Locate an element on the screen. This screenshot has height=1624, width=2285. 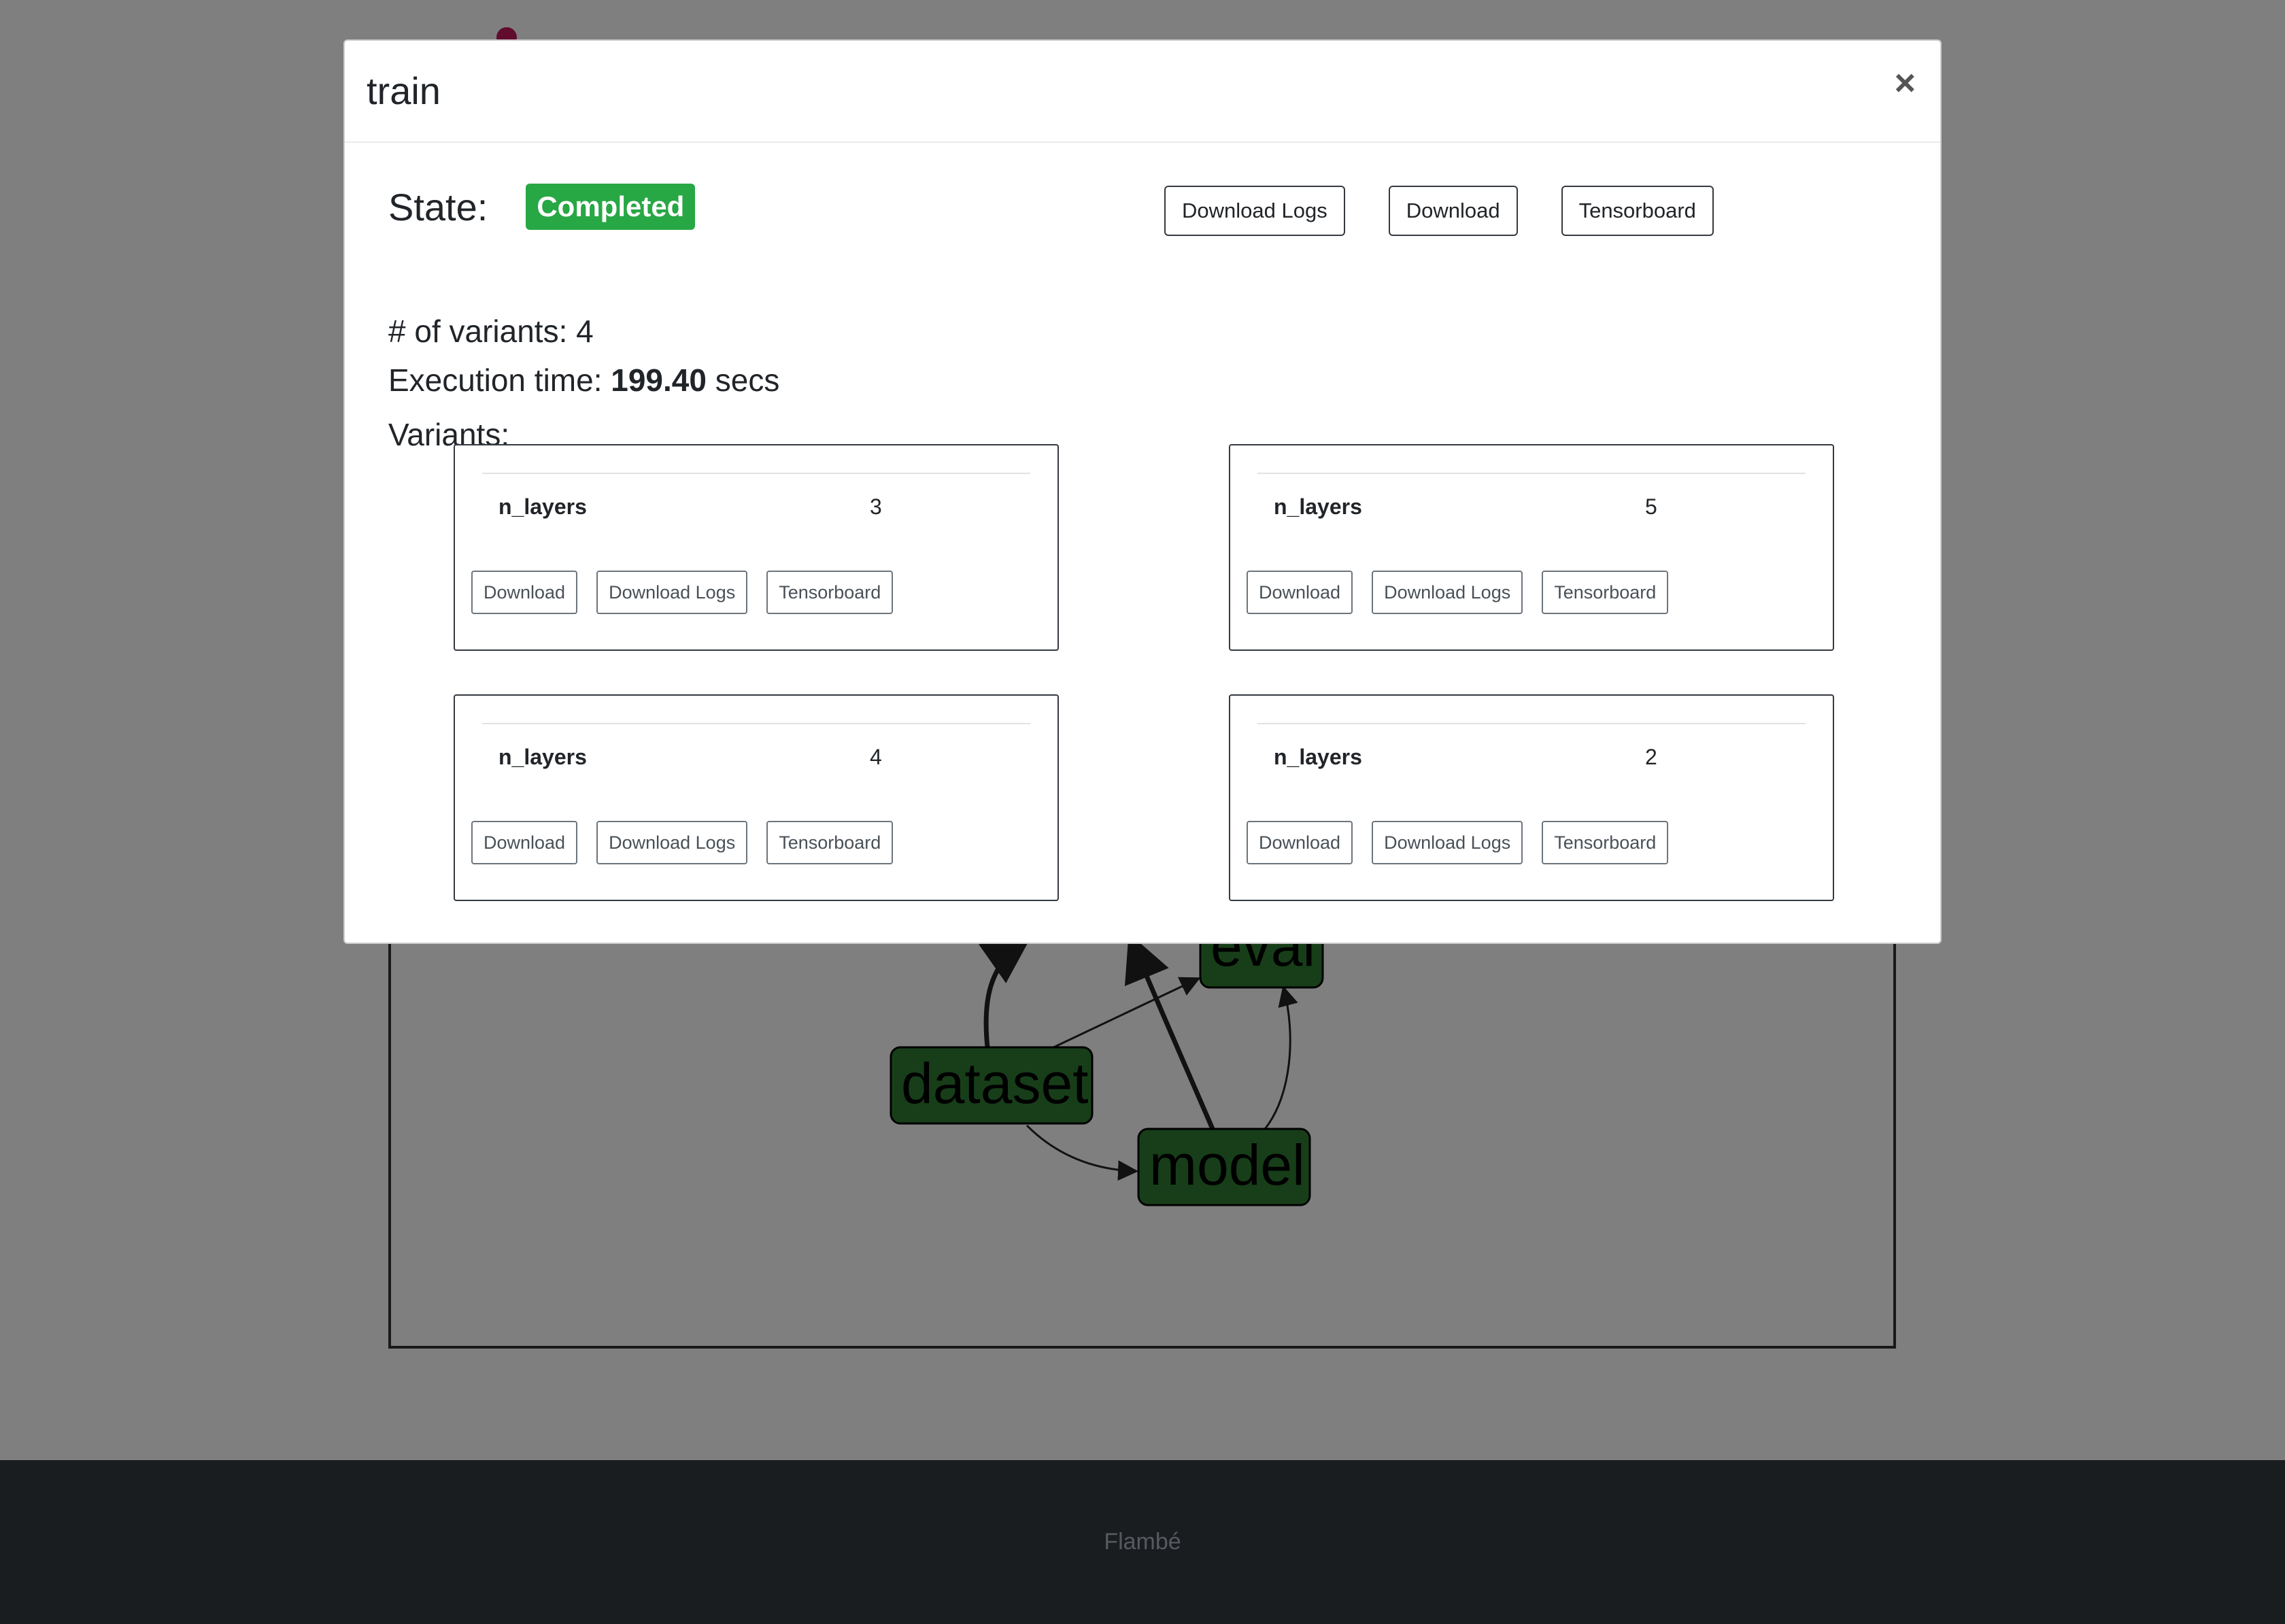
variant-count: # of variants: 4 is located at coordinates (491, 331).